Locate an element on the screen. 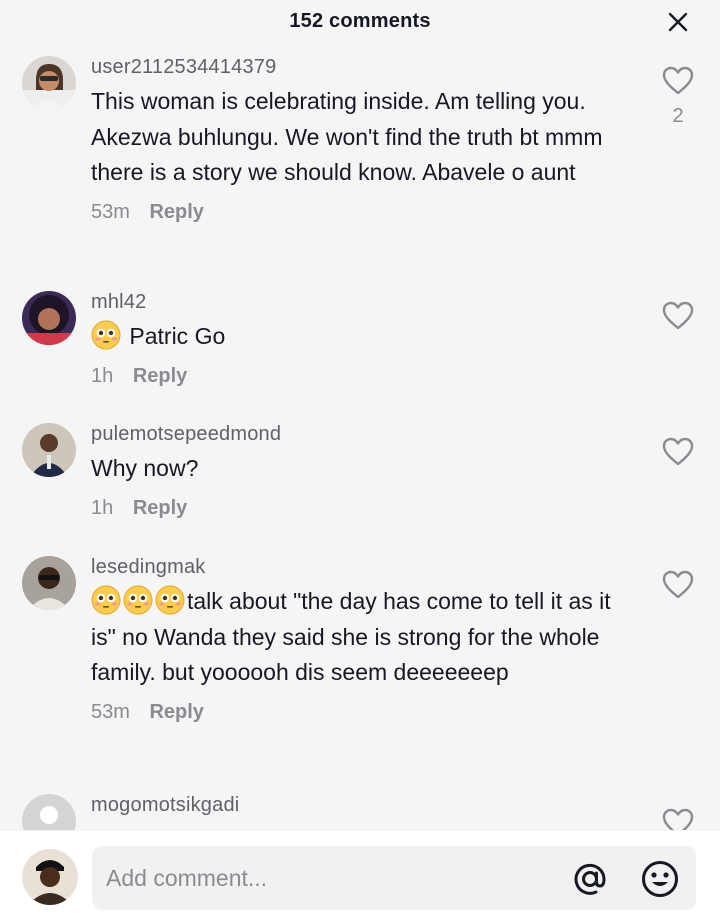 The width and height of the screenshot is (720, 921). comment-username: lesedingmak is located at coordinates (361, 567).